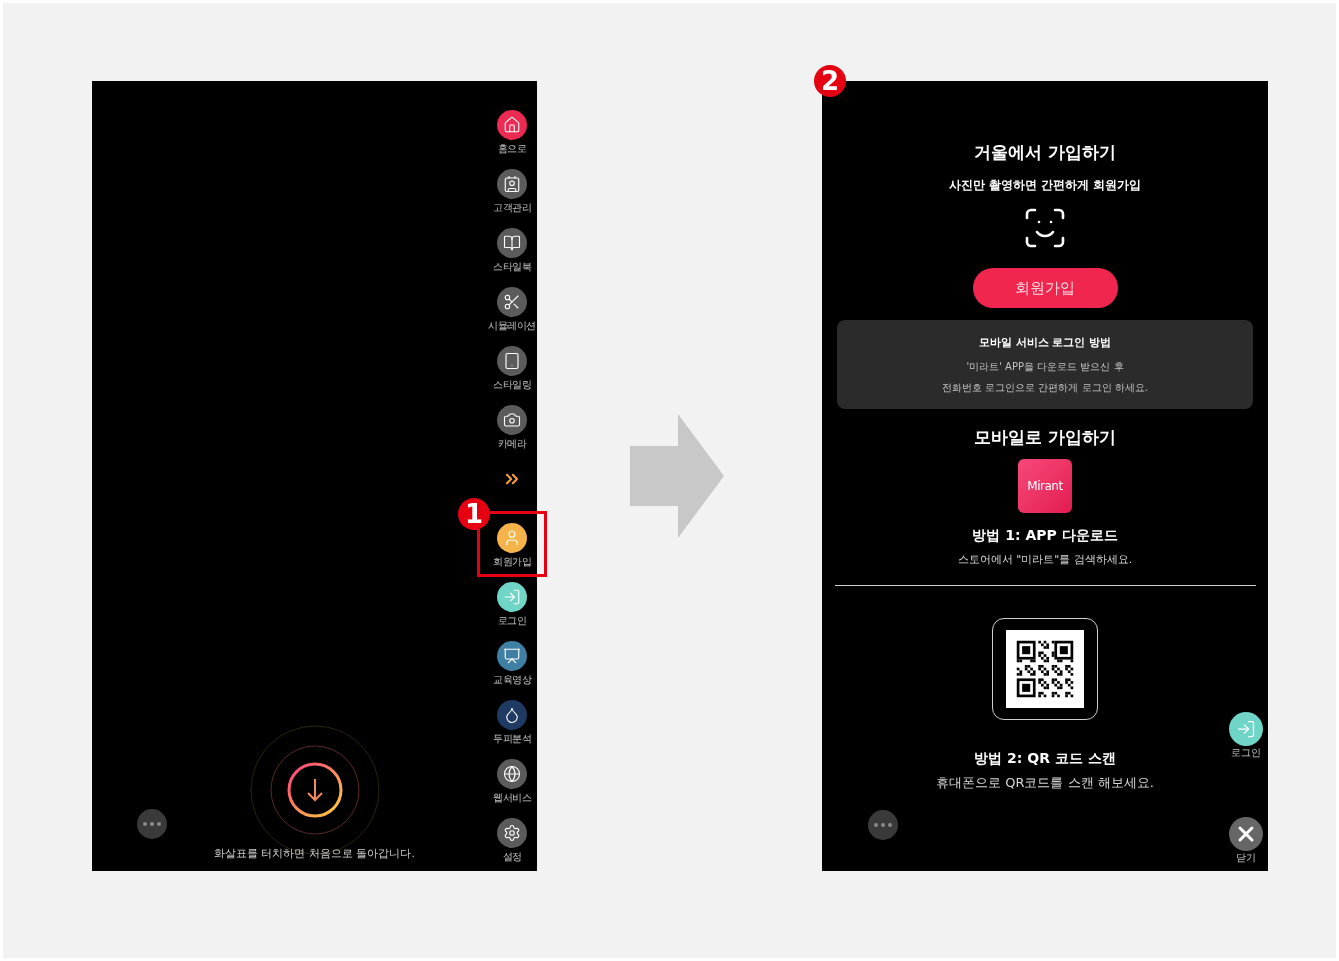 The image size is (1339, 961). Describe the element at coordinates (512, 148) in the screenshot. I see `sidebar-label: 홈으로` at that location.